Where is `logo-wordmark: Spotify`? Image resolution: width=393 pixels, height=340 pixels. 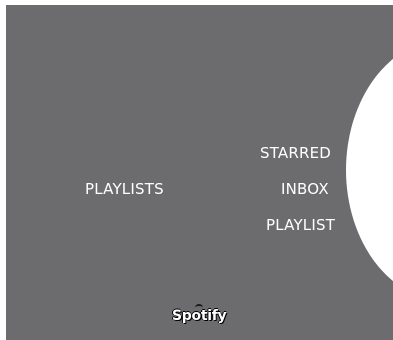 logo-wordmark: Spotify is located at coordinates (199, 316).